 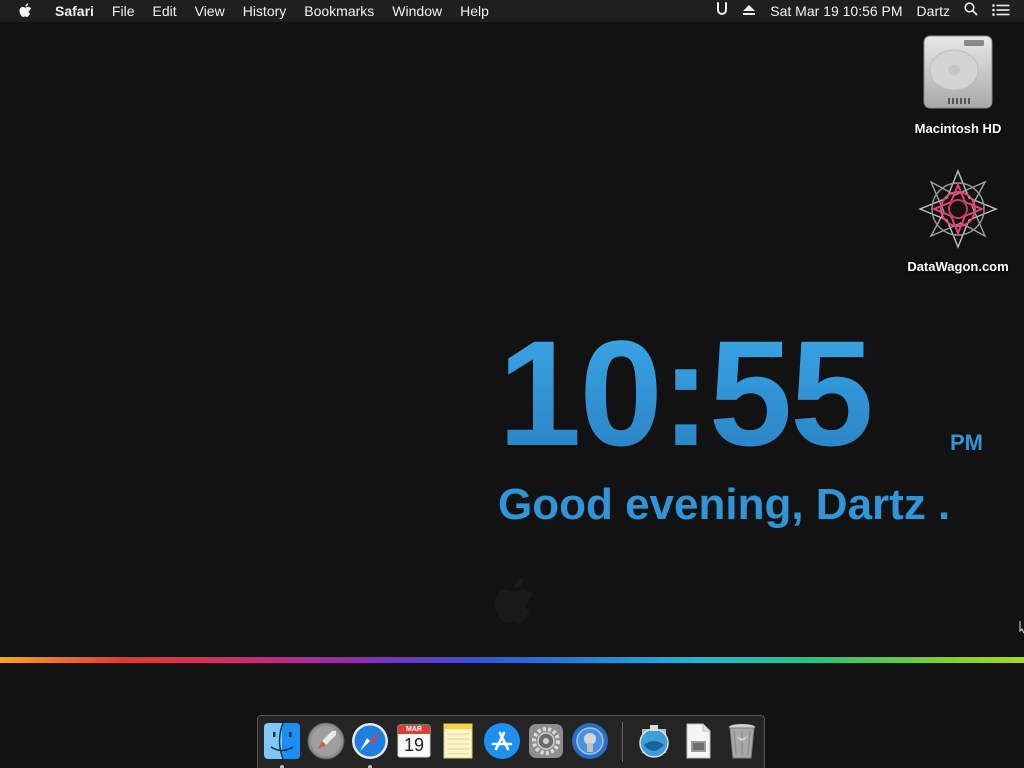 I want to click on dock-launchpad, so click(x=326, y=741).